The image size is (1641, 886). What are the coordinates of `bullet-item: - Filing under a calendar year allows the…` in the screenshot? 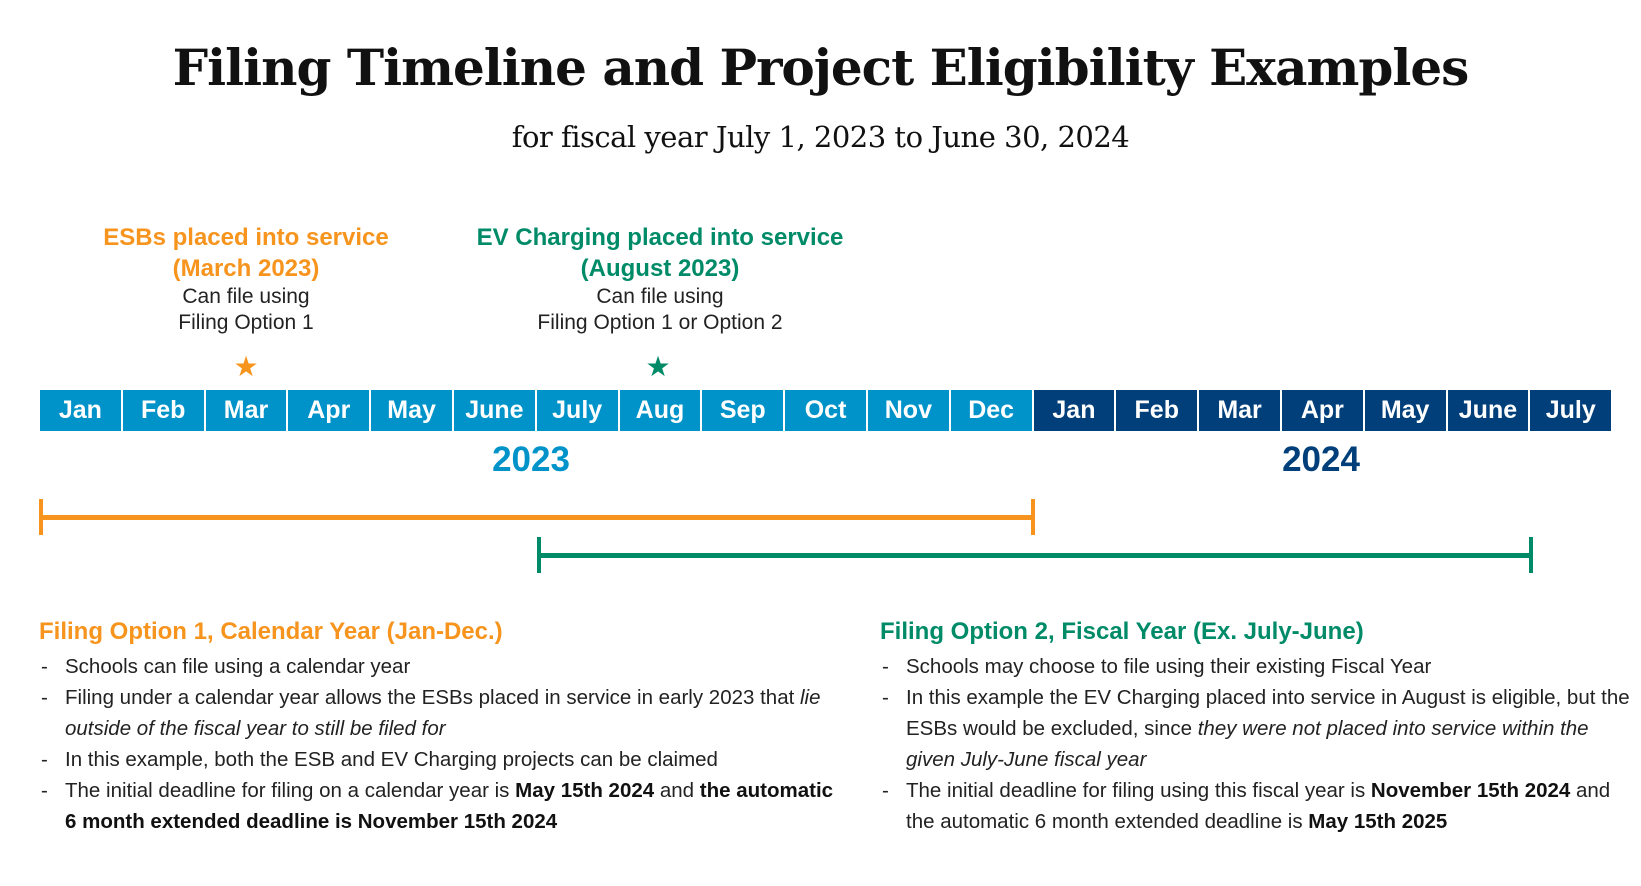 It's located at (439, 713).